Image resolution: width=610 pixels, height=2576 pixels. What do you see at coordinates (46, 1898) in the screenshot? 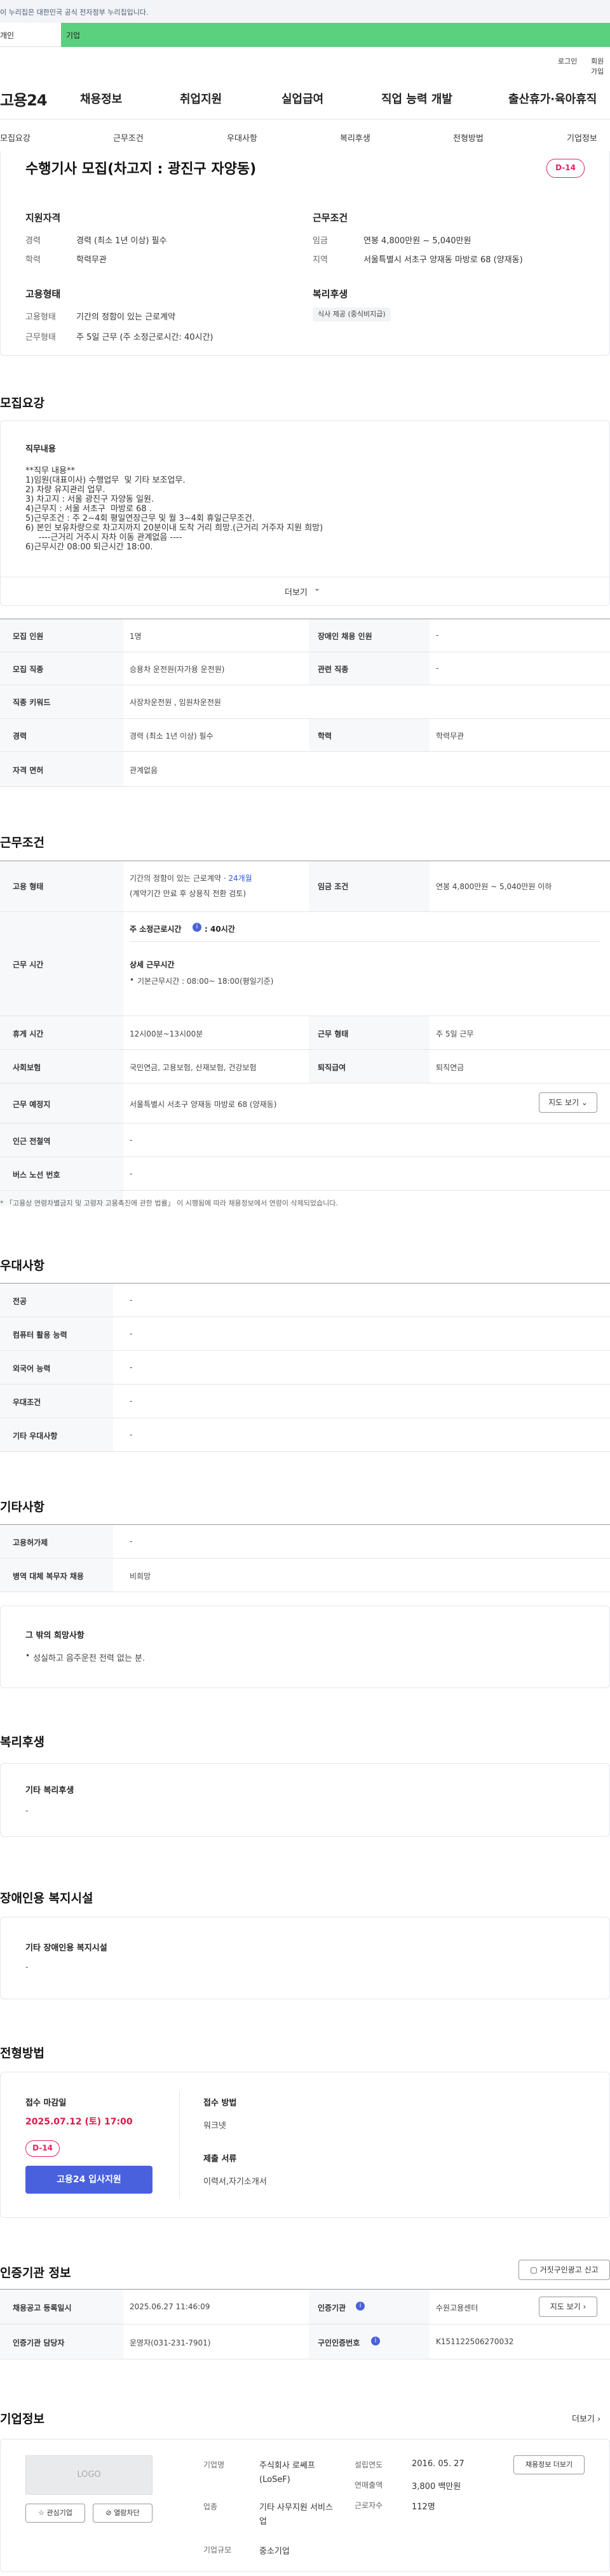
I see `disab-section-title: 장애인용 복지시설` at bounding box center [46, 1898].